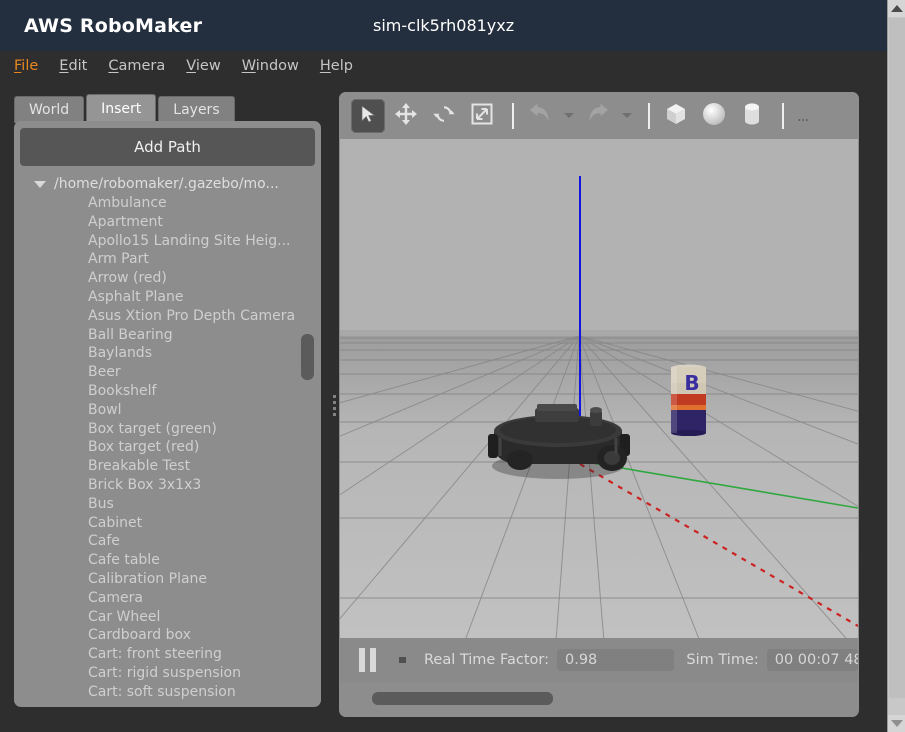  Describe the element at coordinates (167, 297) in the screenshot. I see `model-list-item: Asphalt Plane` at that location.